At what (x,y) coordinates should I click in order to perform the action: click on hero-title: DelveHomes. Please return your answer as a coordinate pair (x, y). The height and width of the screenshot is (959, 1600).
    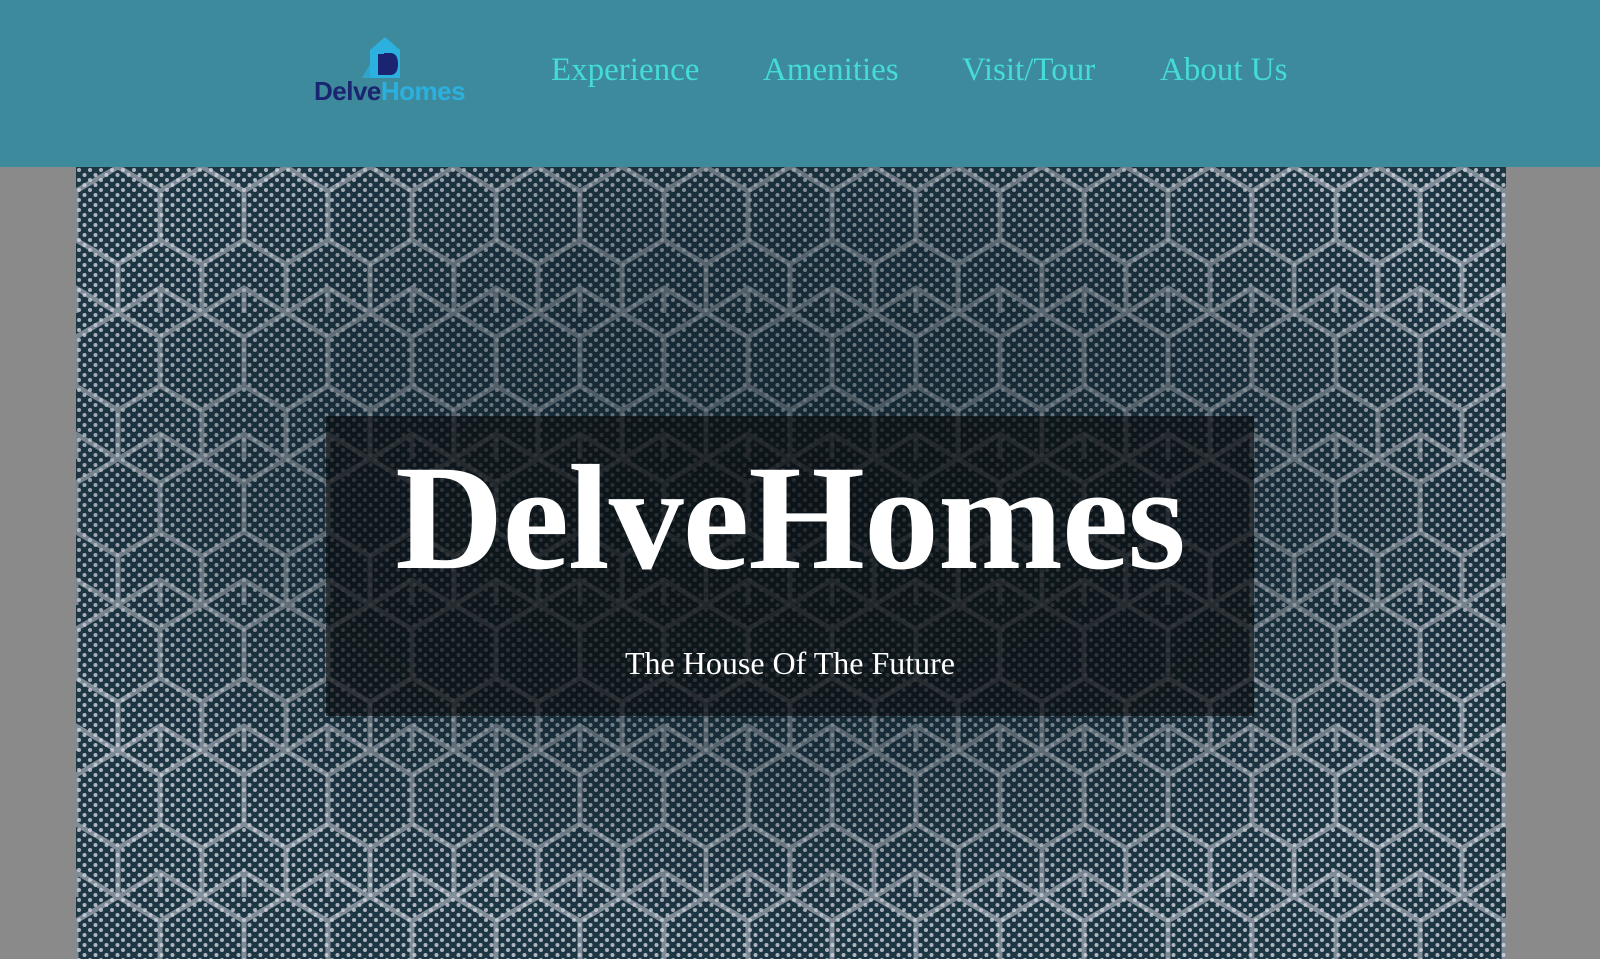
    Looking at the image, I should click on (790, 518).